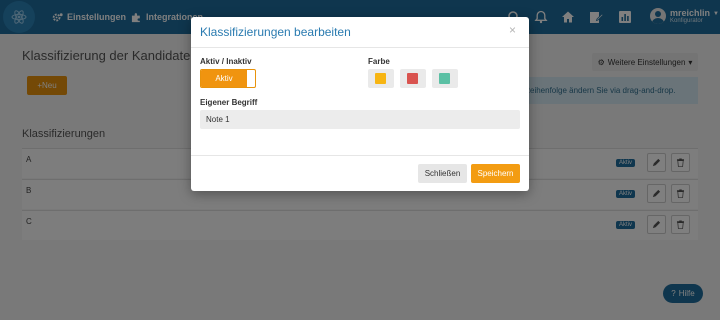  I want to click on color-label: Farbe, so click(379, 61).